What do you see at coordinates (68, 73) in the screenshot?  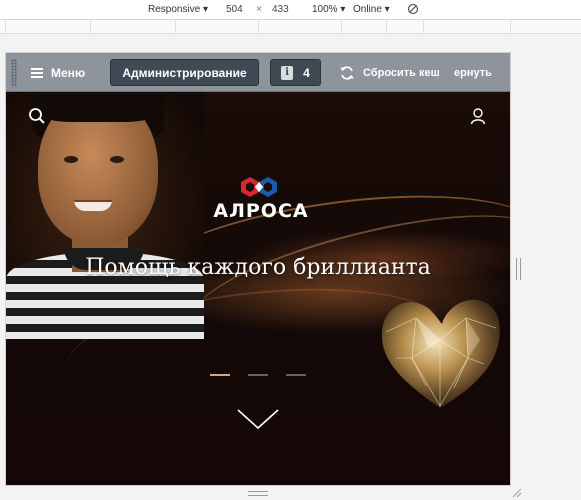 I see `menu-label: Меню` at bounding box center [68, 73].